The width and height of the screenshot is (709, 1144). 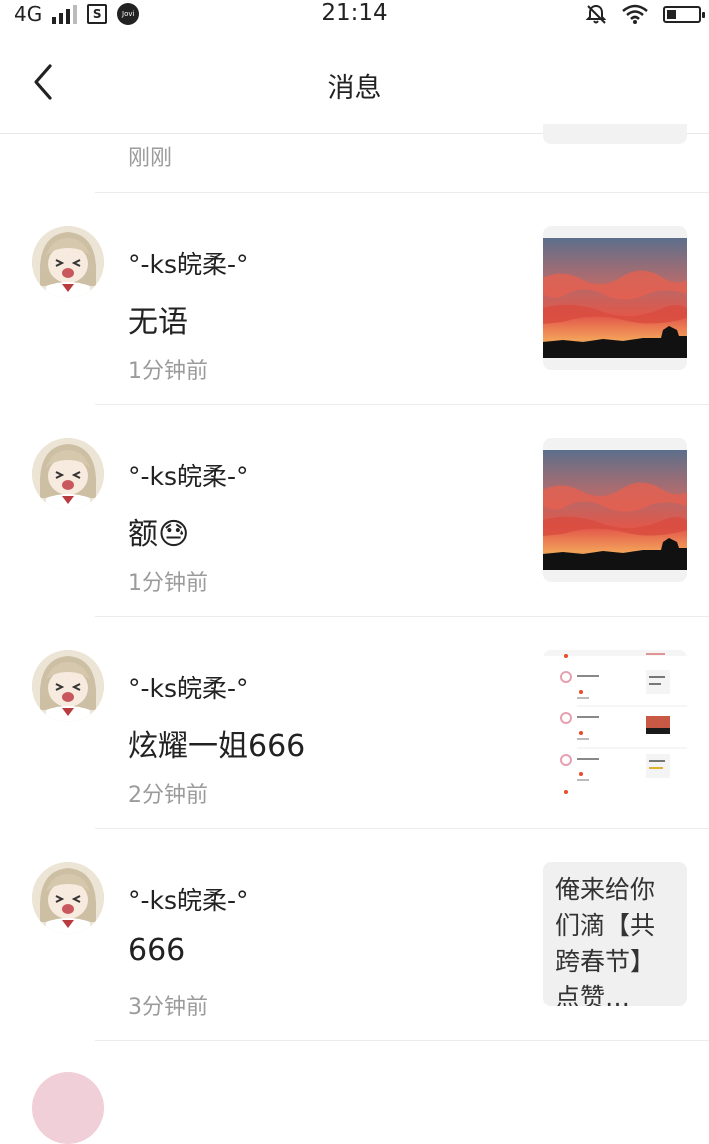 I want to click on message-time: 2分钟前, so click(x=168, y=795).